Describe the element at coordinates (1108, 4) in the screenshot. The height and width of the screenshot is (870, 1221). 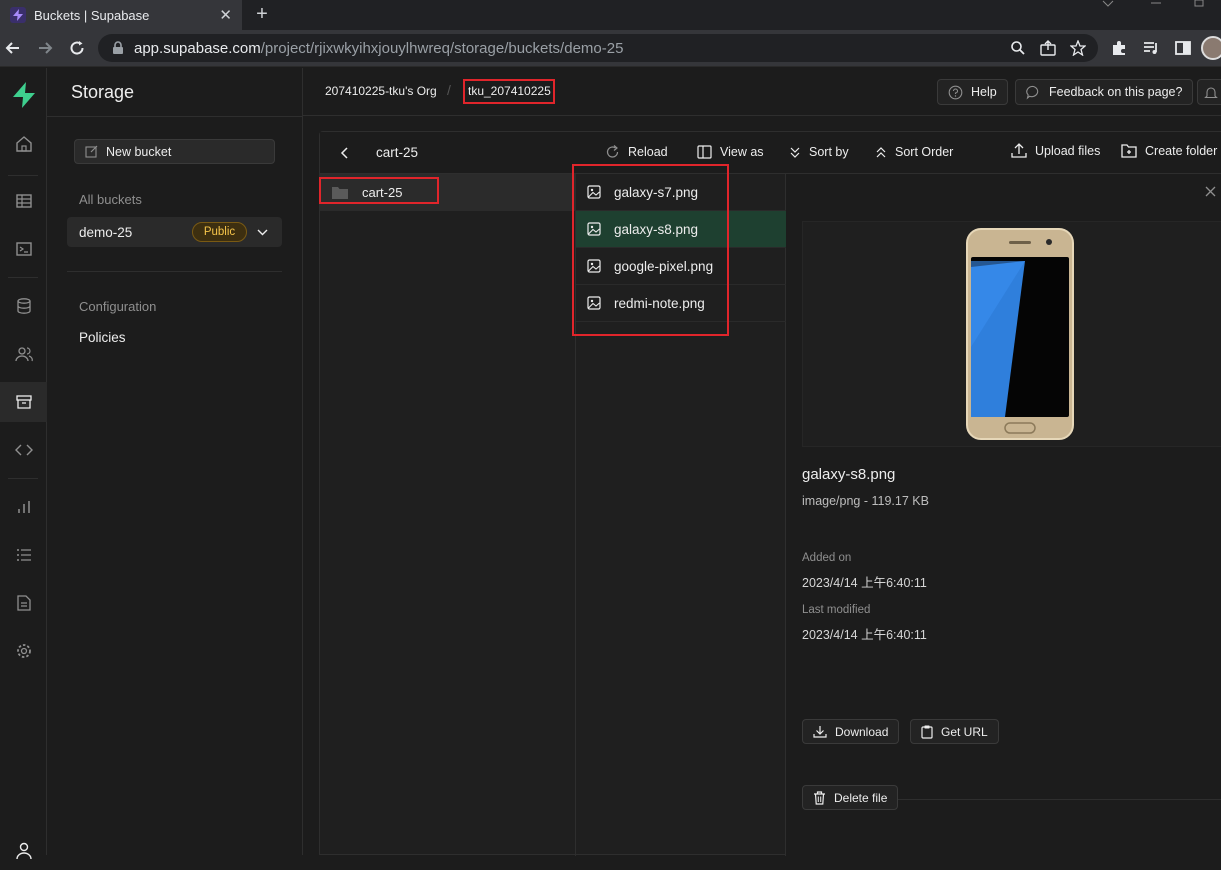
I see `tab-search-icon` at that location.